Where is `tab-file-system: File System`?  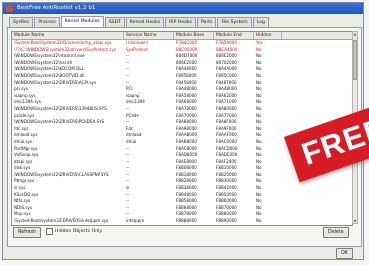
tab-file-system: File System is located at coordinates (234, 22).